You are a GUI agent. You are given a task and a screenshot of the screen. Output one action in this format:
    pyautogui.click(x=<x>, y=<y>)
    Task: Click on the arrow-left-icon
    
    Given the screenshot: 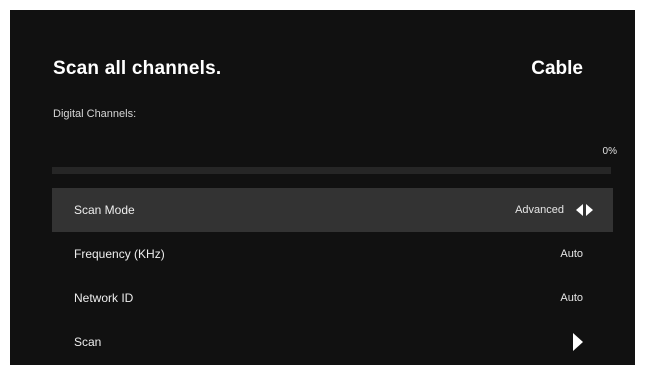 What is the action you would take?
    pyautogui.click(x=579, y=210)
    